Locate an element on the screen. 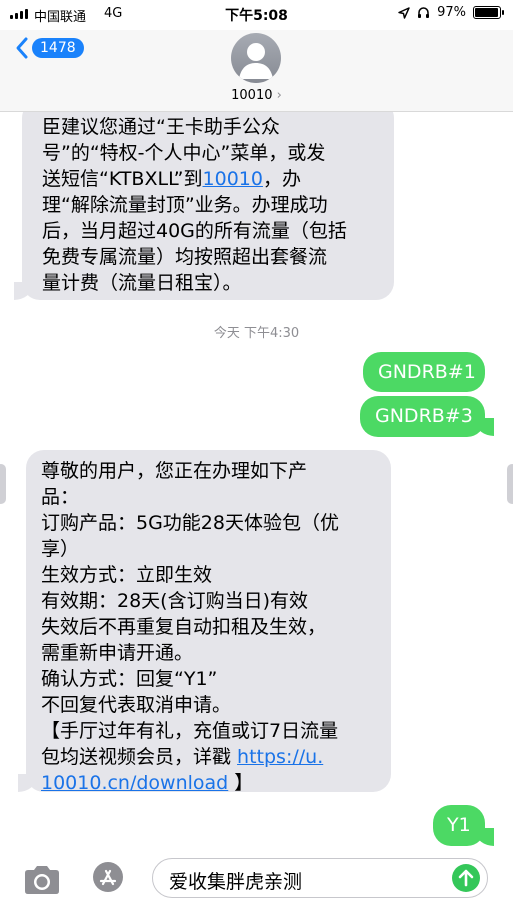  message-input: 爱收集胖虎亲测 is located at coordinates (320, 878).